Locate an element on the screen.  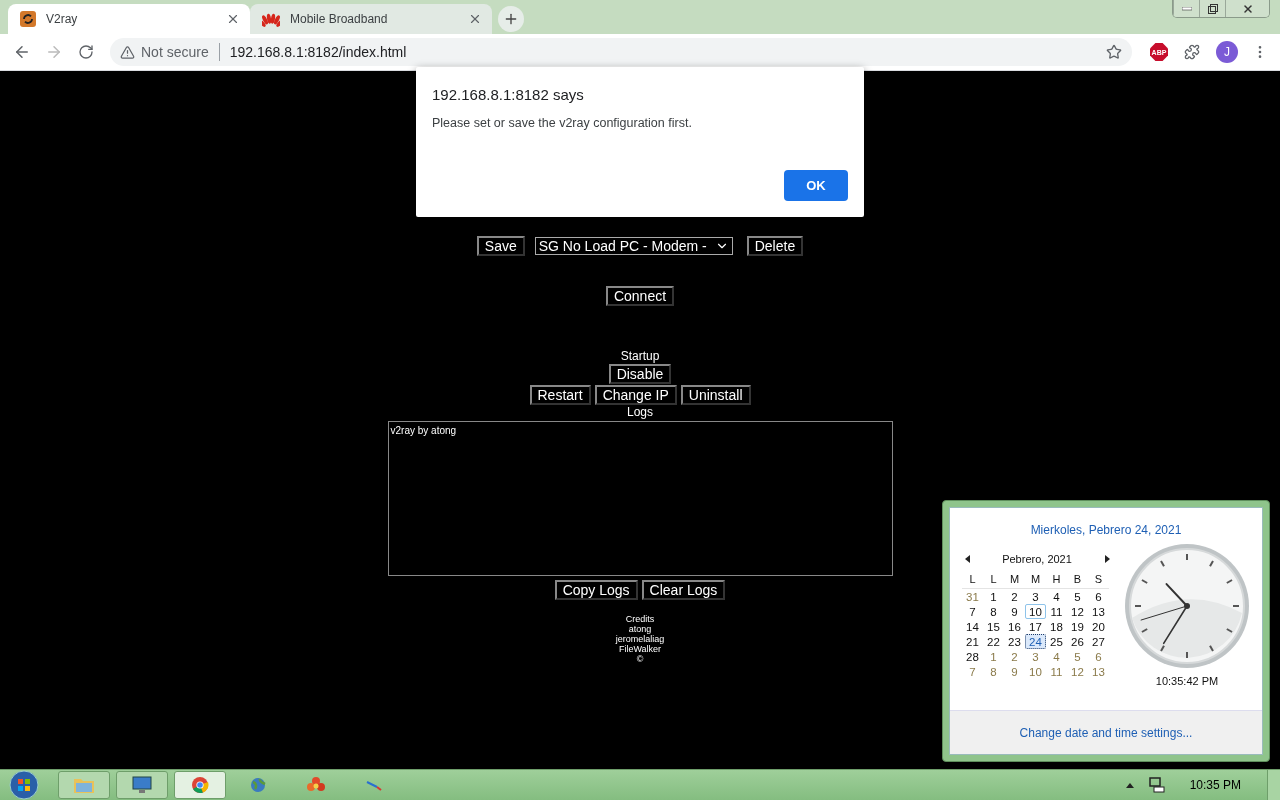
minimize-icon is located at coordinates (1186, 8).